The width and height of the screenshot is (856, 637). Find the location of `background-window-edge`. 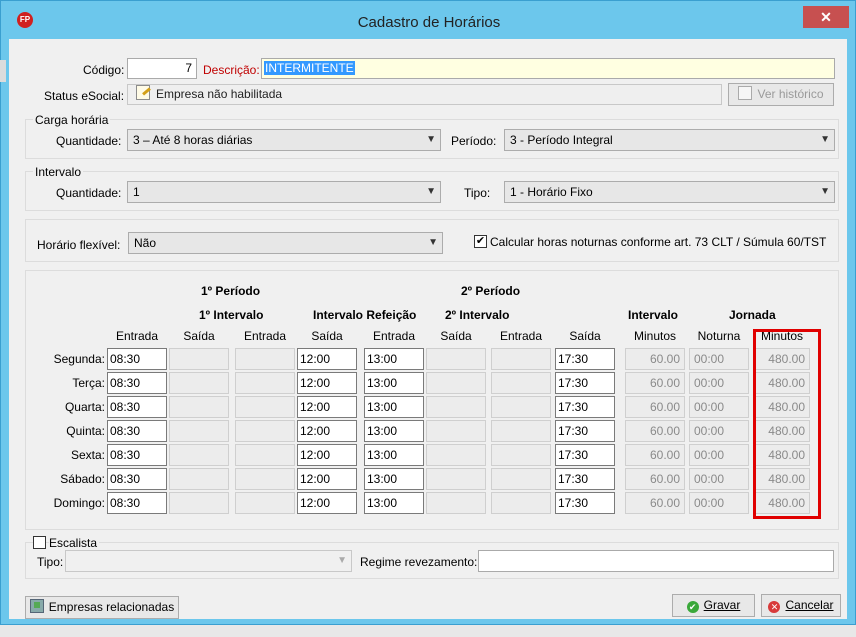

background-window-edge is located at coordinates (3, 71).